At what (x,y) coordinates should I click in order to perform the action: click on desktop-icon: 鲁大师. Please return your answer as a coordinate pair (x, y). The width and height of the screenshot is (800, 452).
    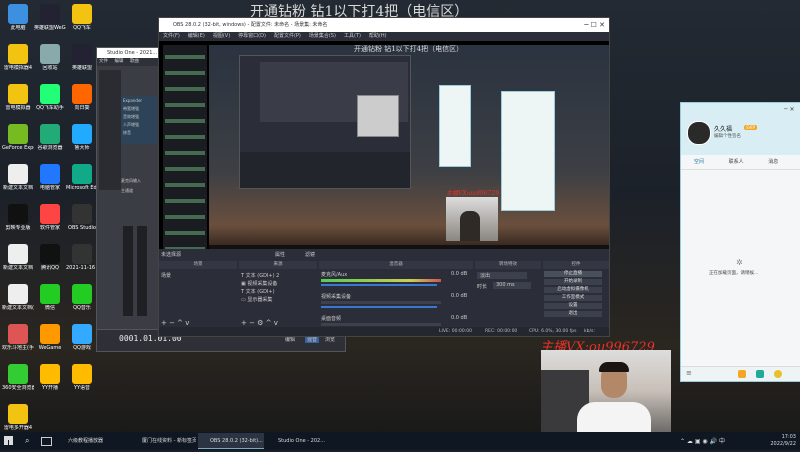
    Looking at the image, I should click on (82, 137).